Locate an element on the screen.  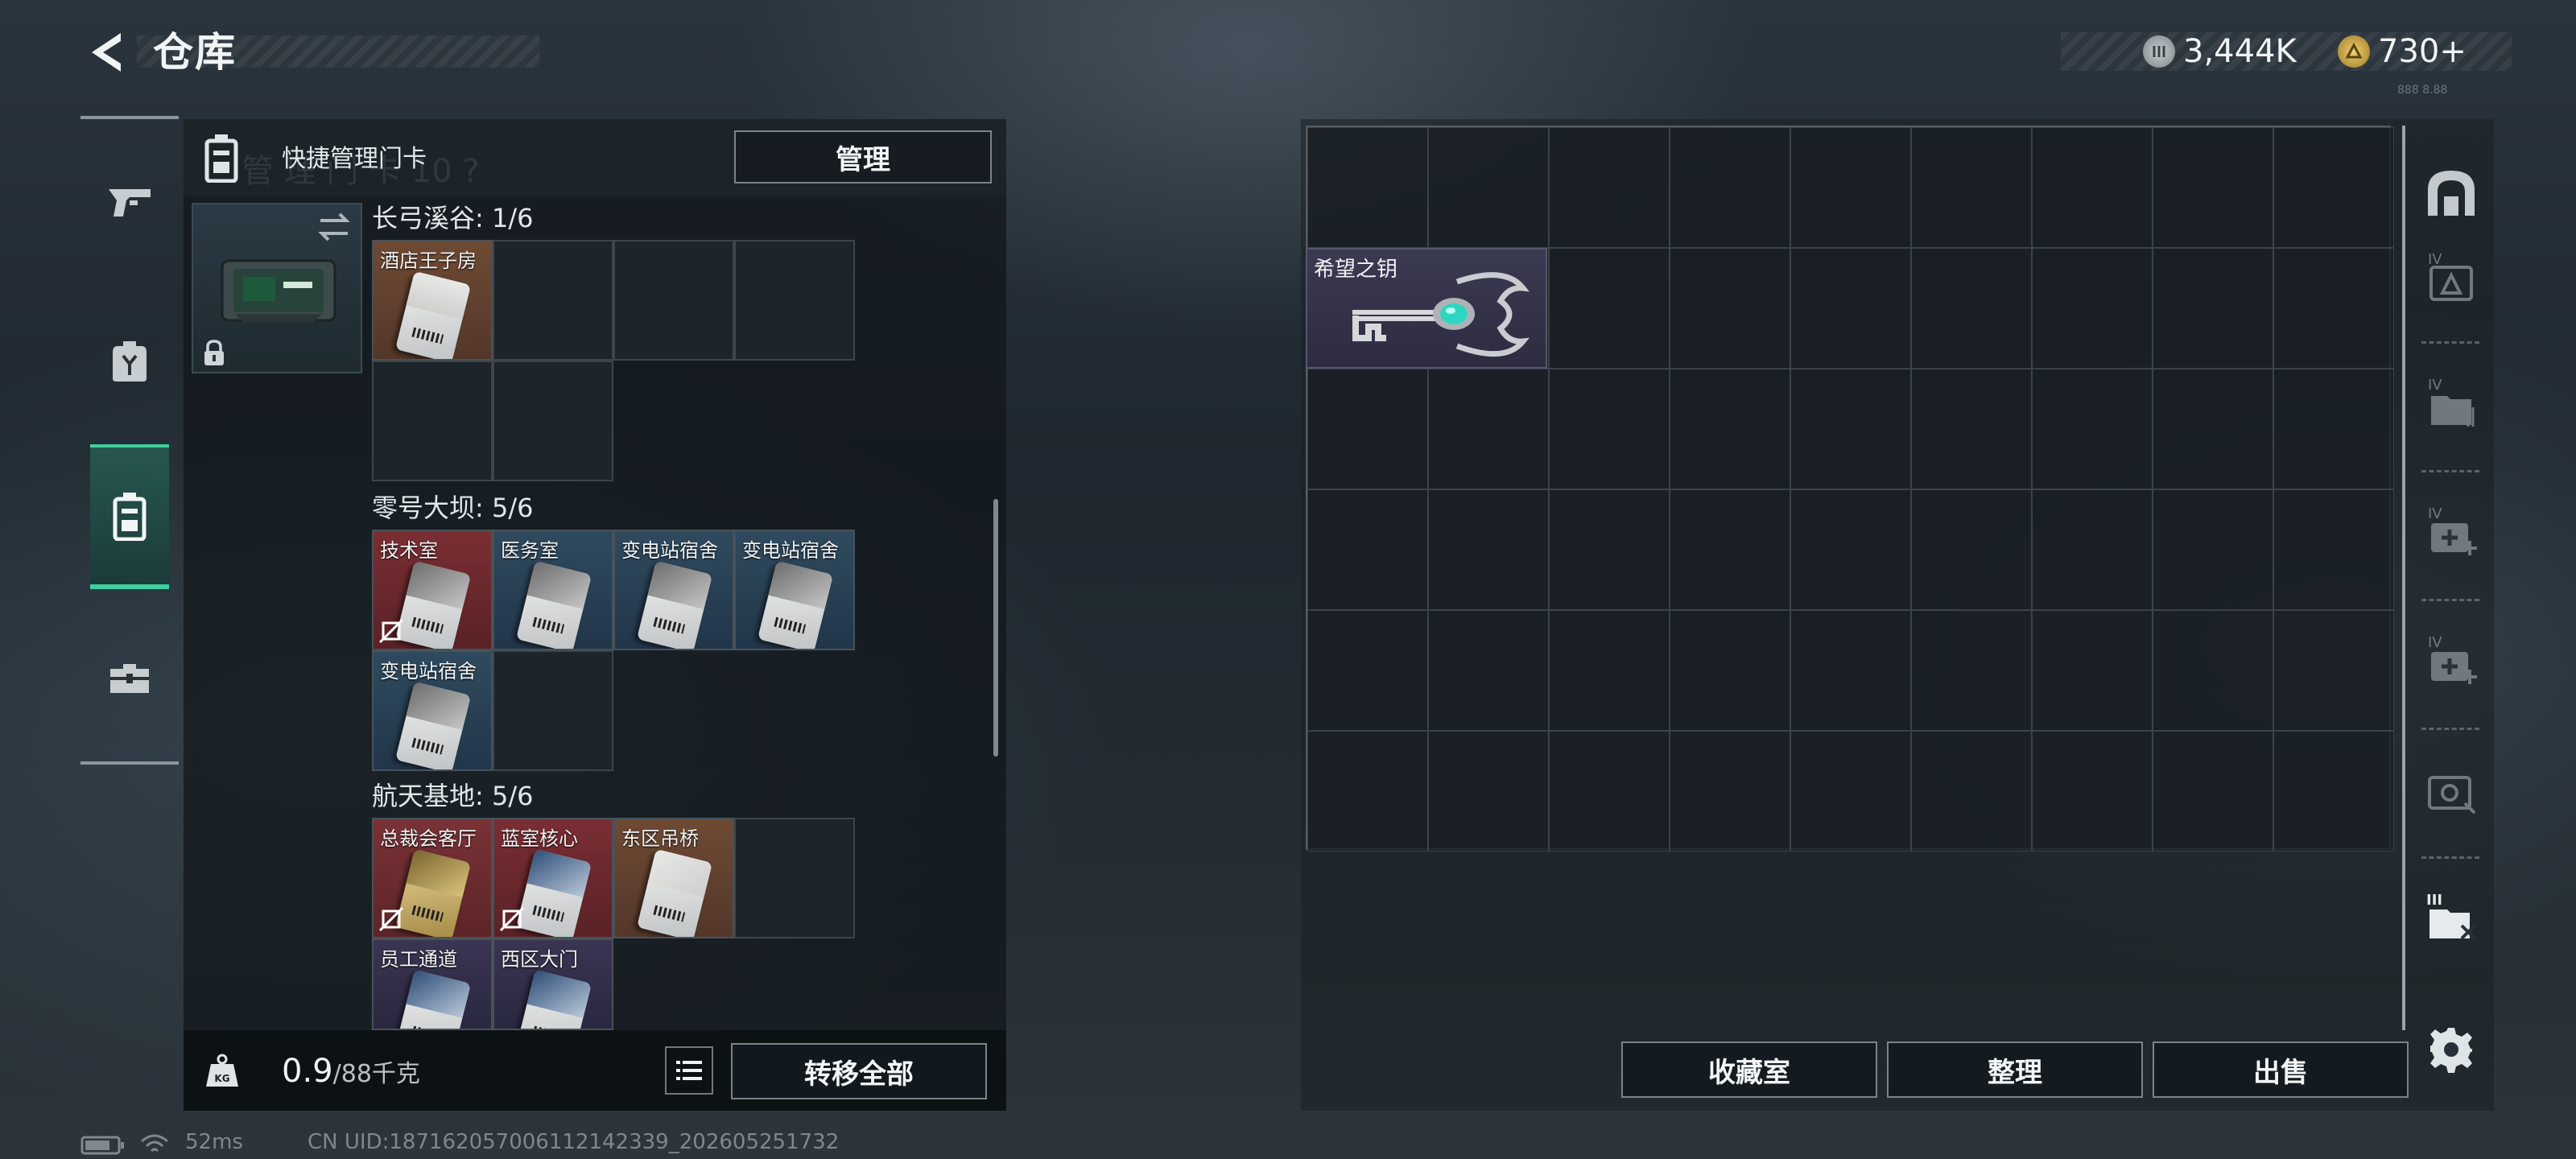
tab-keycards is located at coordinates (129, 516).